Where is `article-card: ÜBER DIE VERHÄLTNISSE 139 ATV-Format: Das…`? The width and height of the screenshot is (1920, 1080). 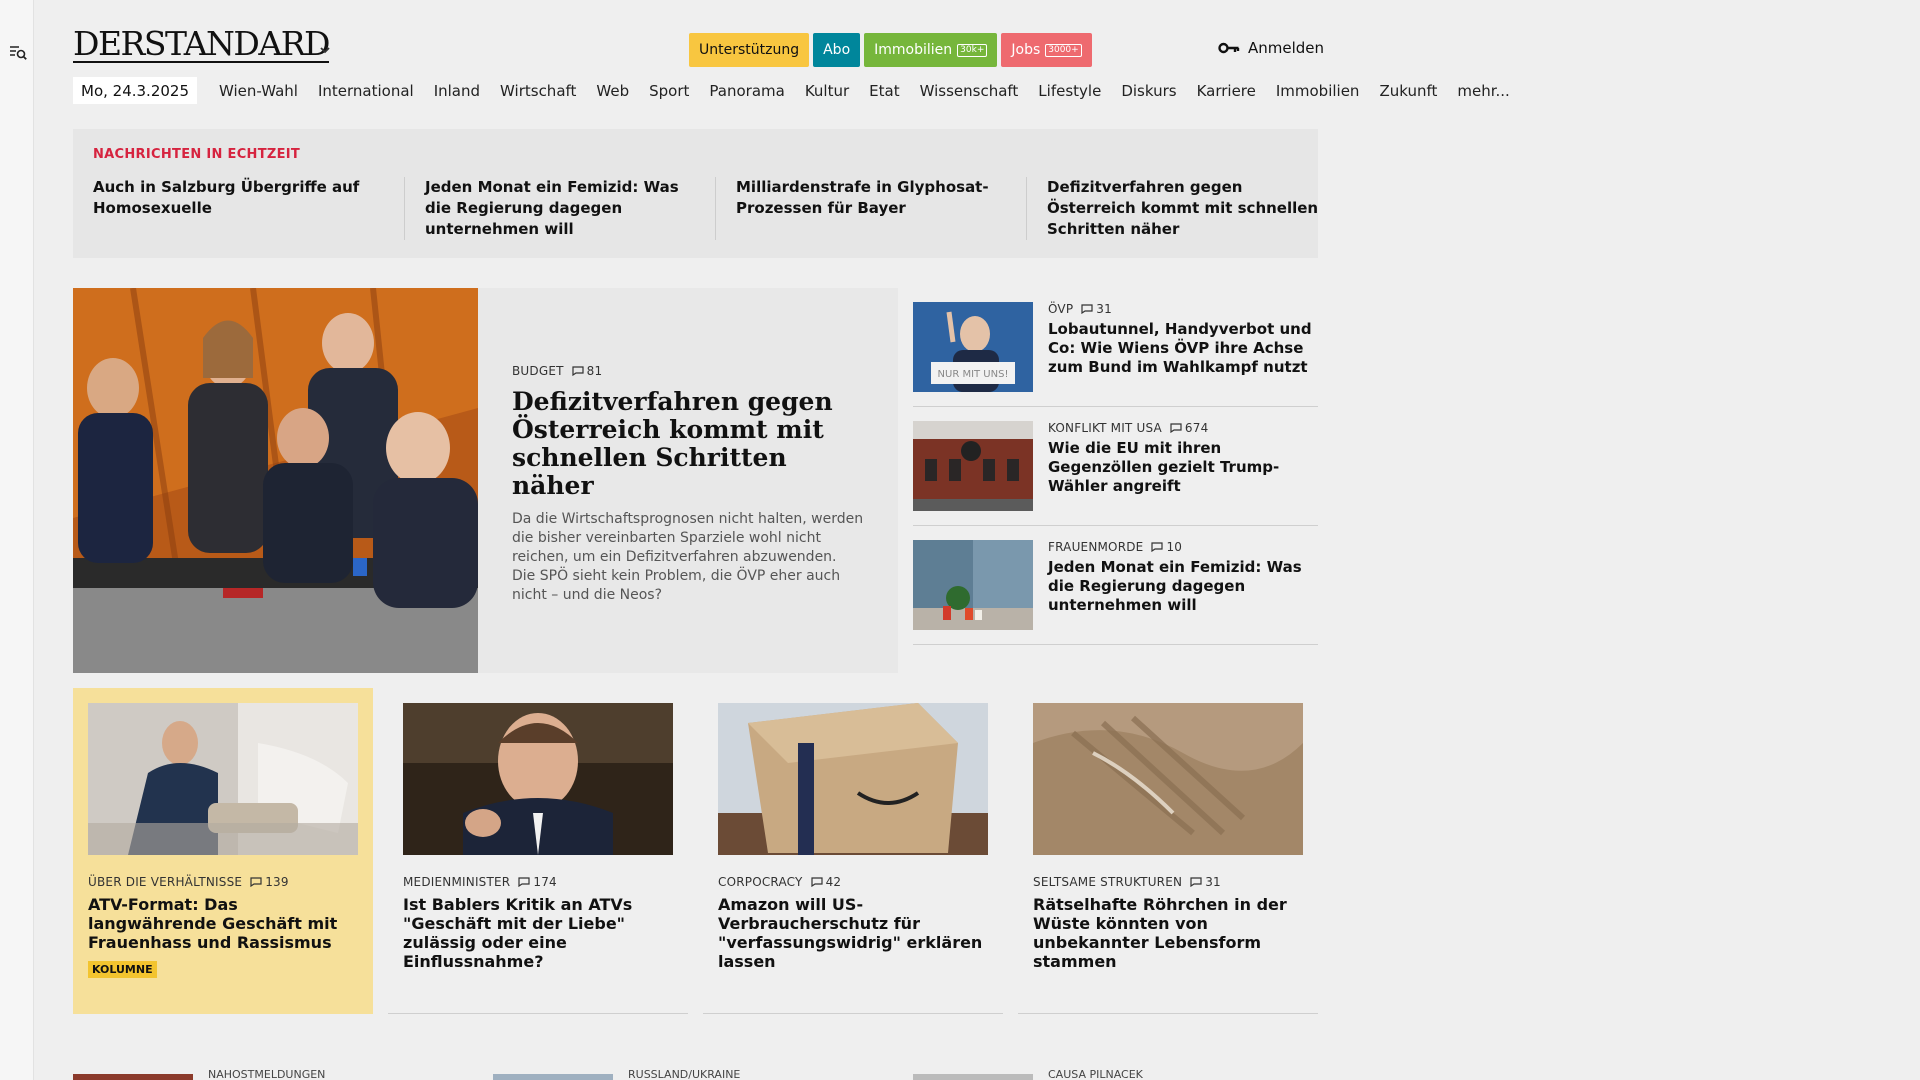 article-card: ÜBER DIE VERHÄLTNISSE 139 ATV-Format: Das… is located at coordinates (223, 851).